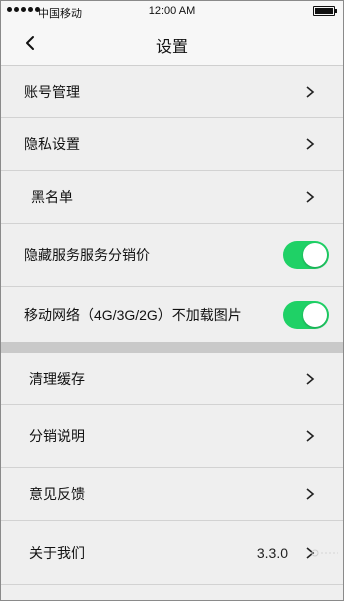 This screenshot has width=344, height=601. What do you see at coordinates (57, 378) in the screenshot?
I see `settings-item-label: 清理缓存` at bounding box center [57, 378].